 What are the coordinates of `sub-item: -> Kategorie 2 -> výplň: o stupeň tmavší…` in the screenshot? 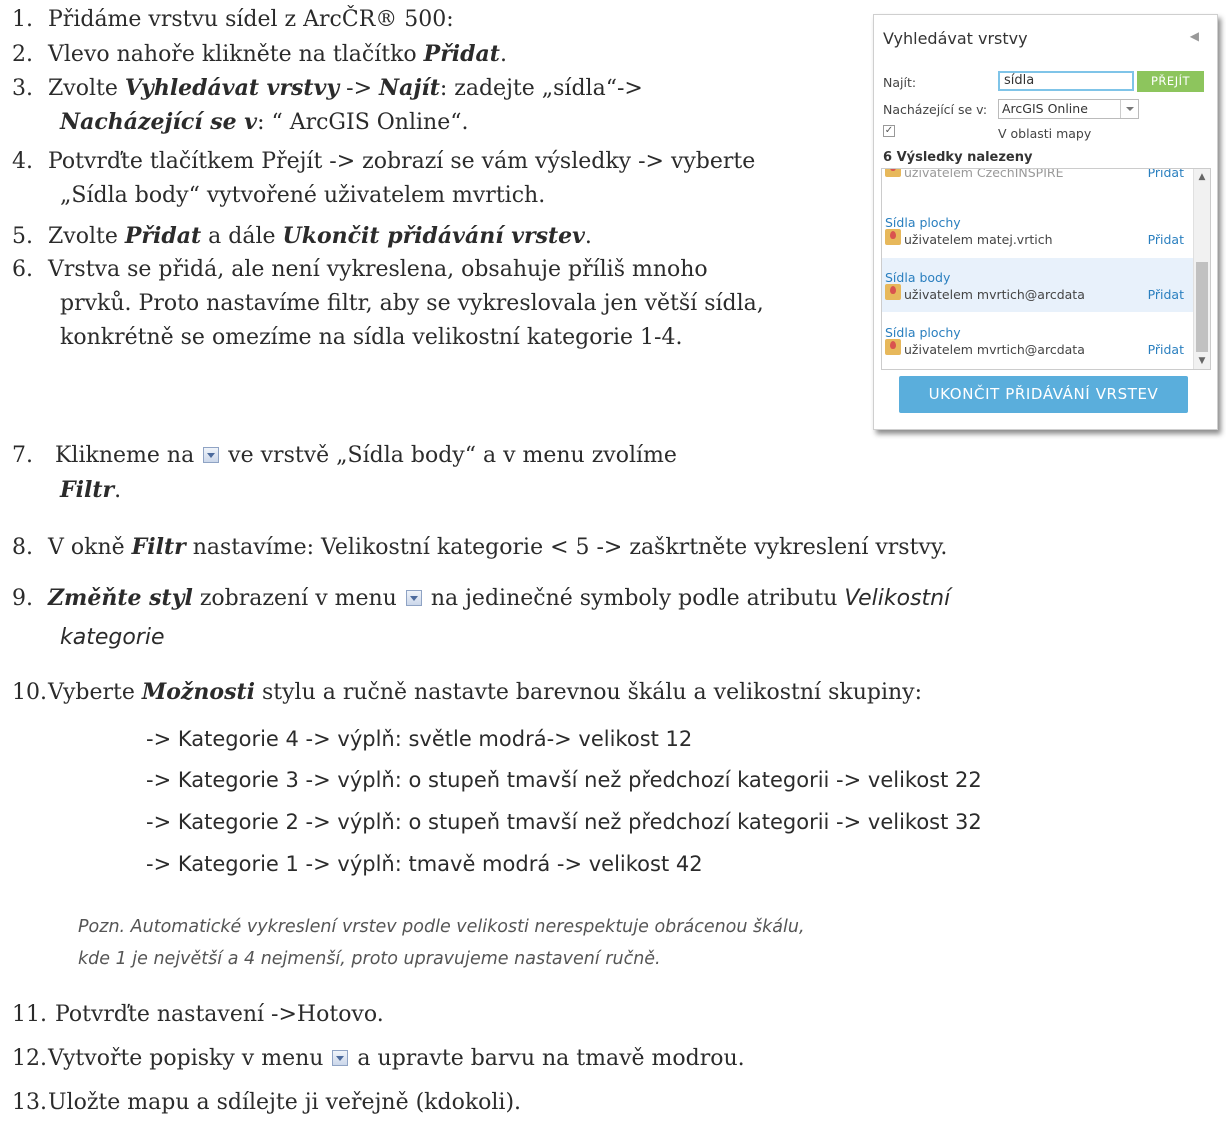 It's located at (564, 822).